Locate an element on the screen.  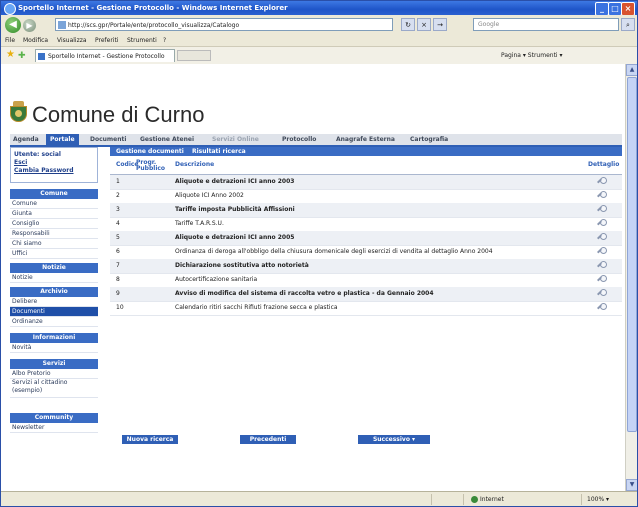
row-description: Aliquote ICI Anno 2002 is located at coordinates (209, 196).